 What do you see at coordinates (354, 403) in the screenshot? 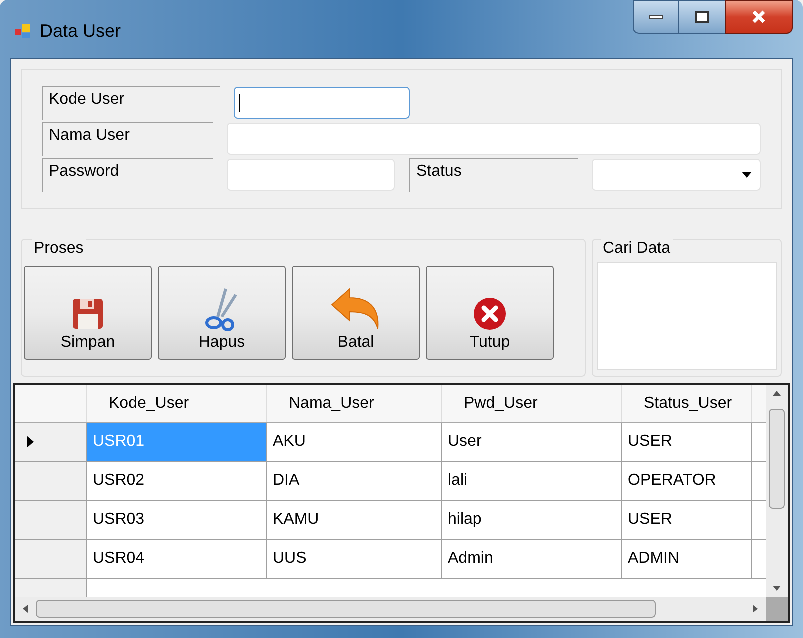
I see `column-header: Nama_User` at bounding box center [354, 403].